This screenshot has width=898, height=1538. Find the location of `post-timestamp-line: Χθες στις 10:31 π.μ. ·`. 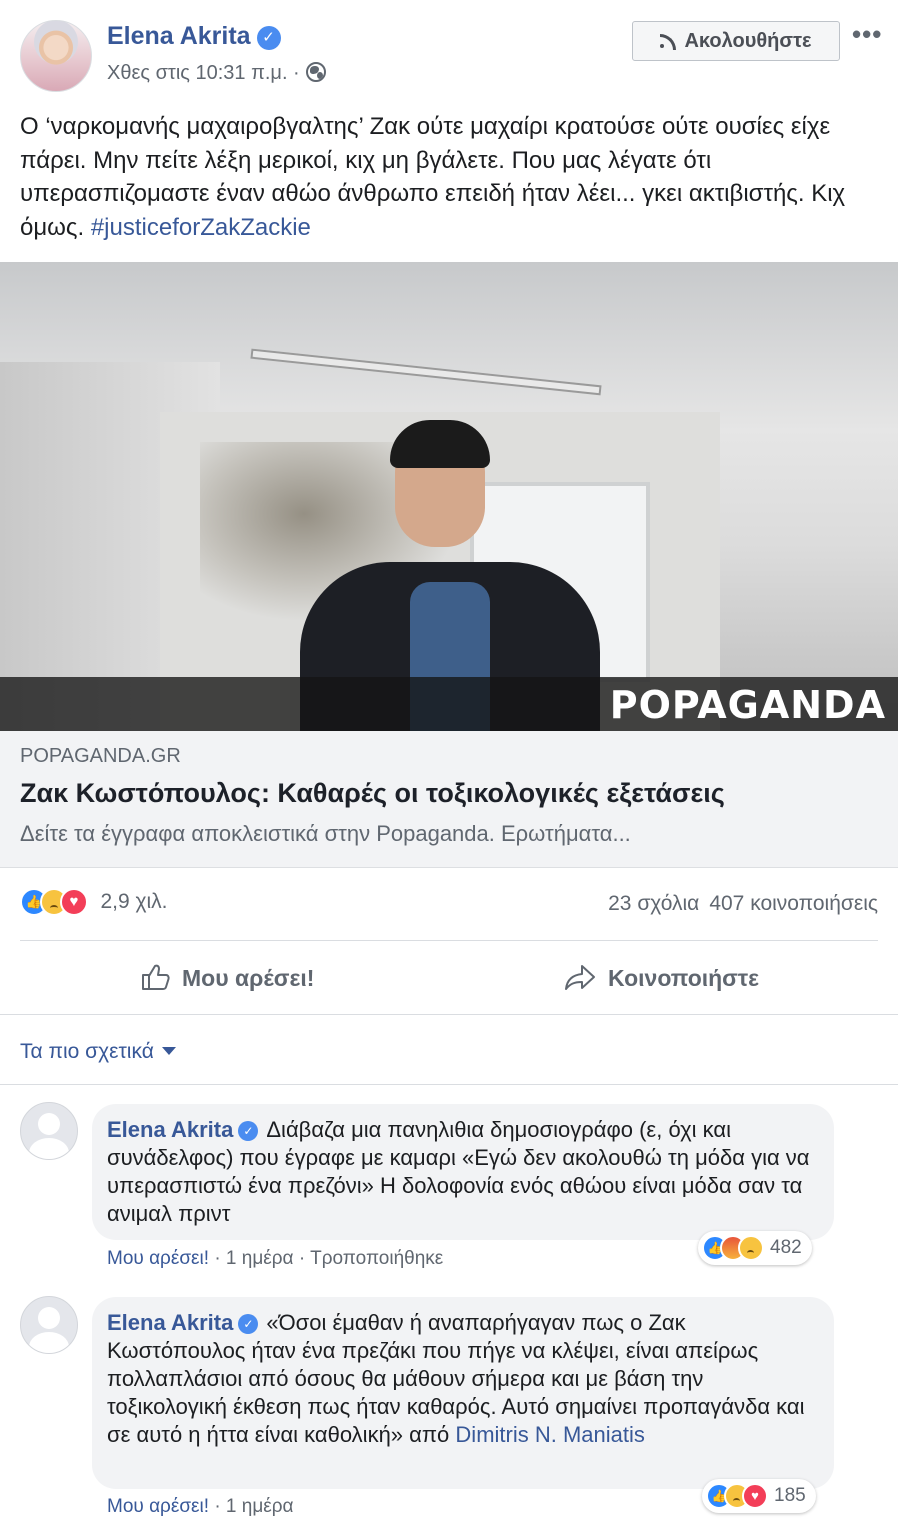

post-timestamp-line: Χθες στις 10:31 π.μ. · is located at coordinates (216, 73).